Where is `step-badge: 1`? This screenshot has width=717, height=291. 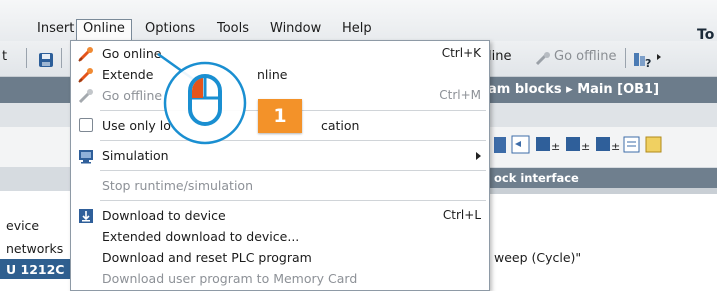
step-badge: 1 is located at coordinates (280, 116).